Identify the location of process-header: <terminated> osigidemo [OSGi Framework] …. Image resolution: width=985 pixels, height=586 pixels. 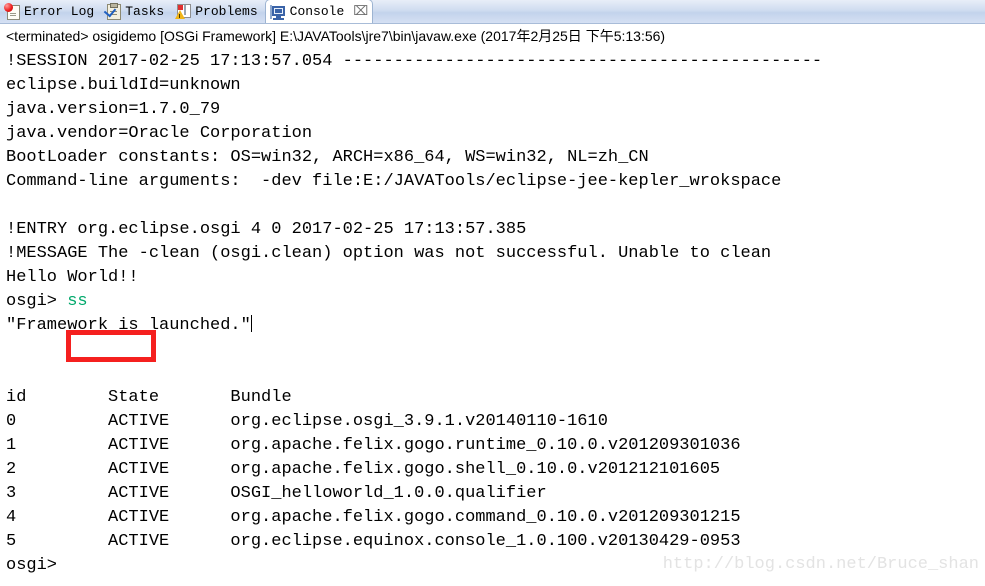
(492, 35).